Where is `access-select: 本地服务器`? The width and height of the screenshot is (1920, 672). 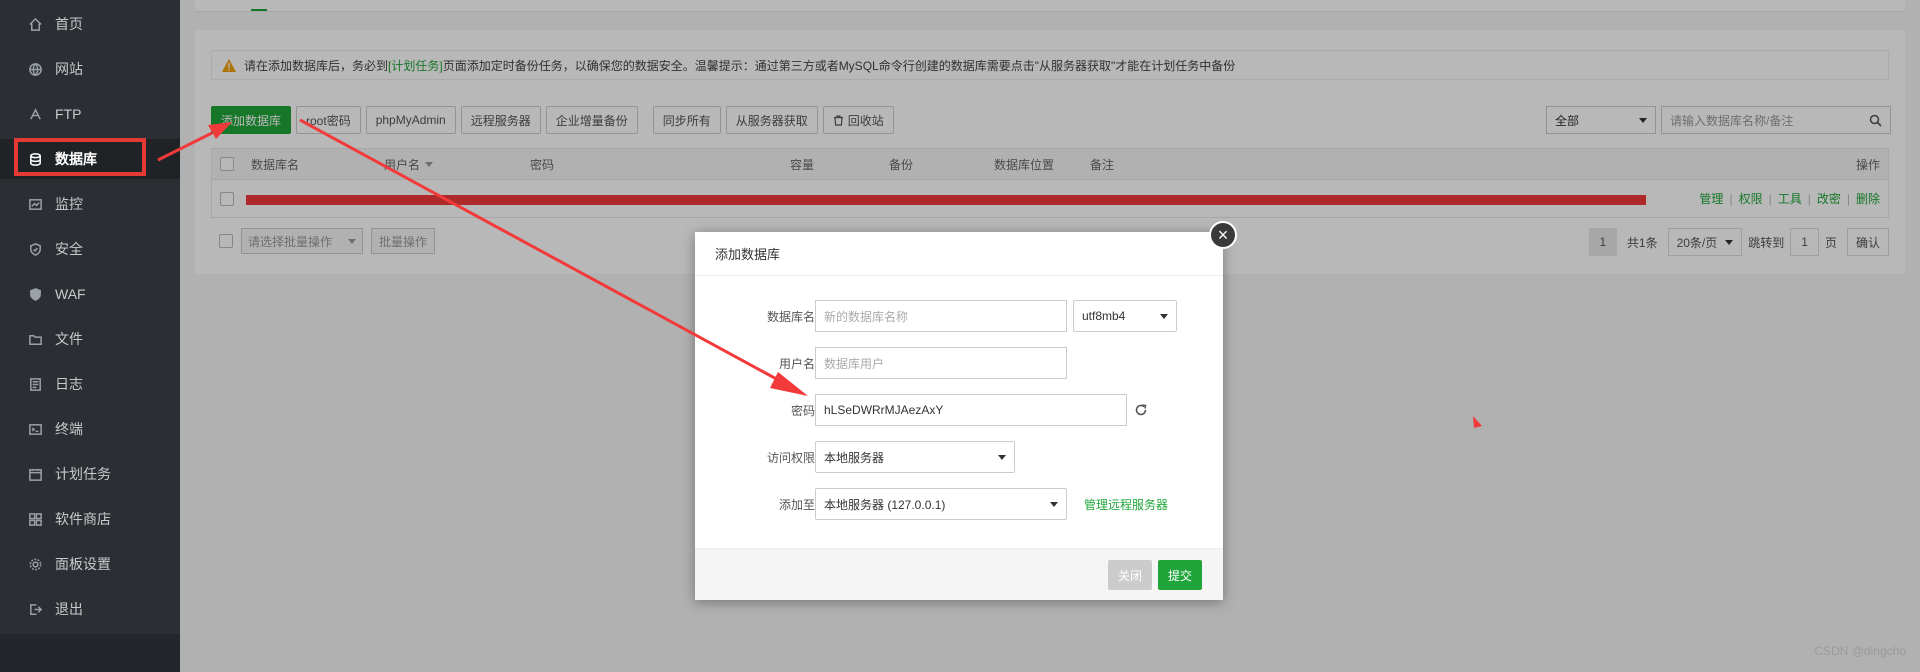
access-select: 本地服务器 is located at coordinates (915, 457).